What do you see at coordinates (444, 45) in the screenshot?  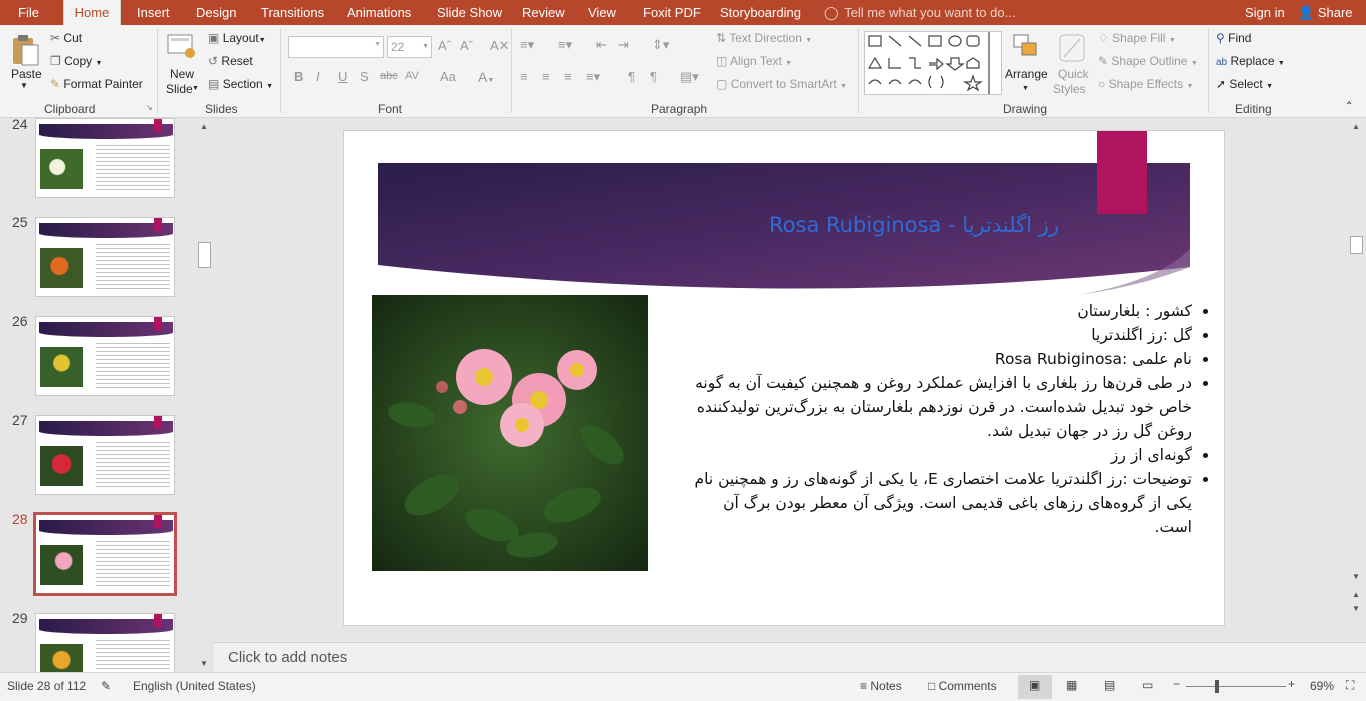 I see `grow-font-icon: Aˆ` at bounding box center [444, 45].